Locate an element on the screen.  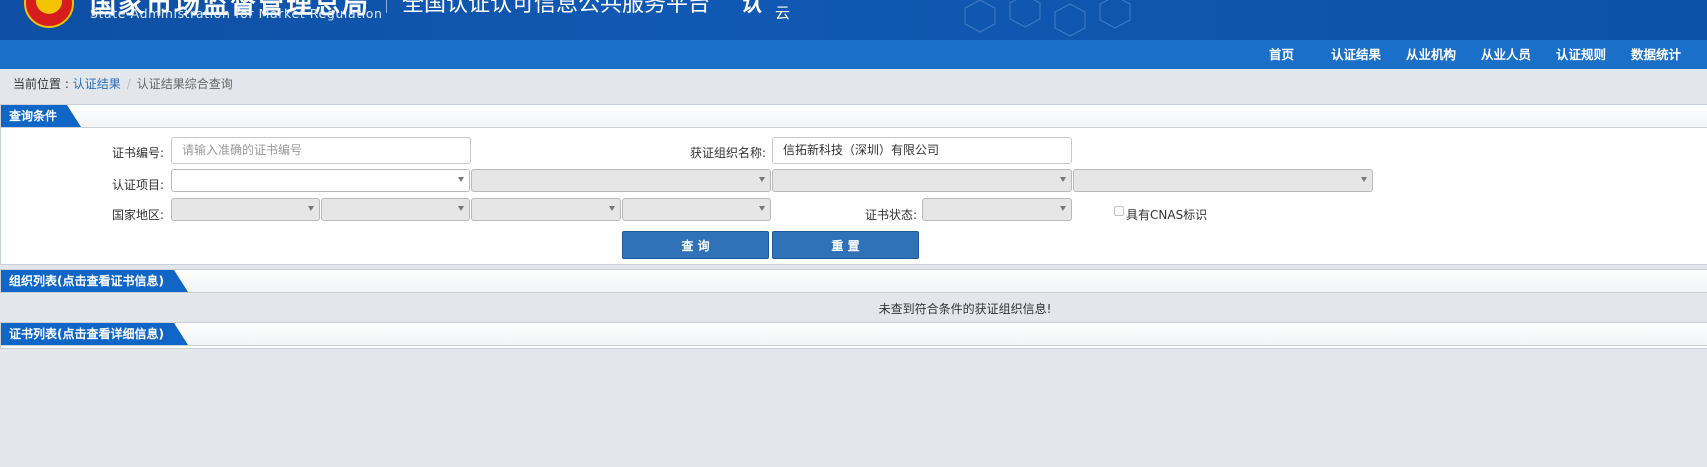
breadcrumb-prefix: 当前位置 : is located at coordinates (43, 84).